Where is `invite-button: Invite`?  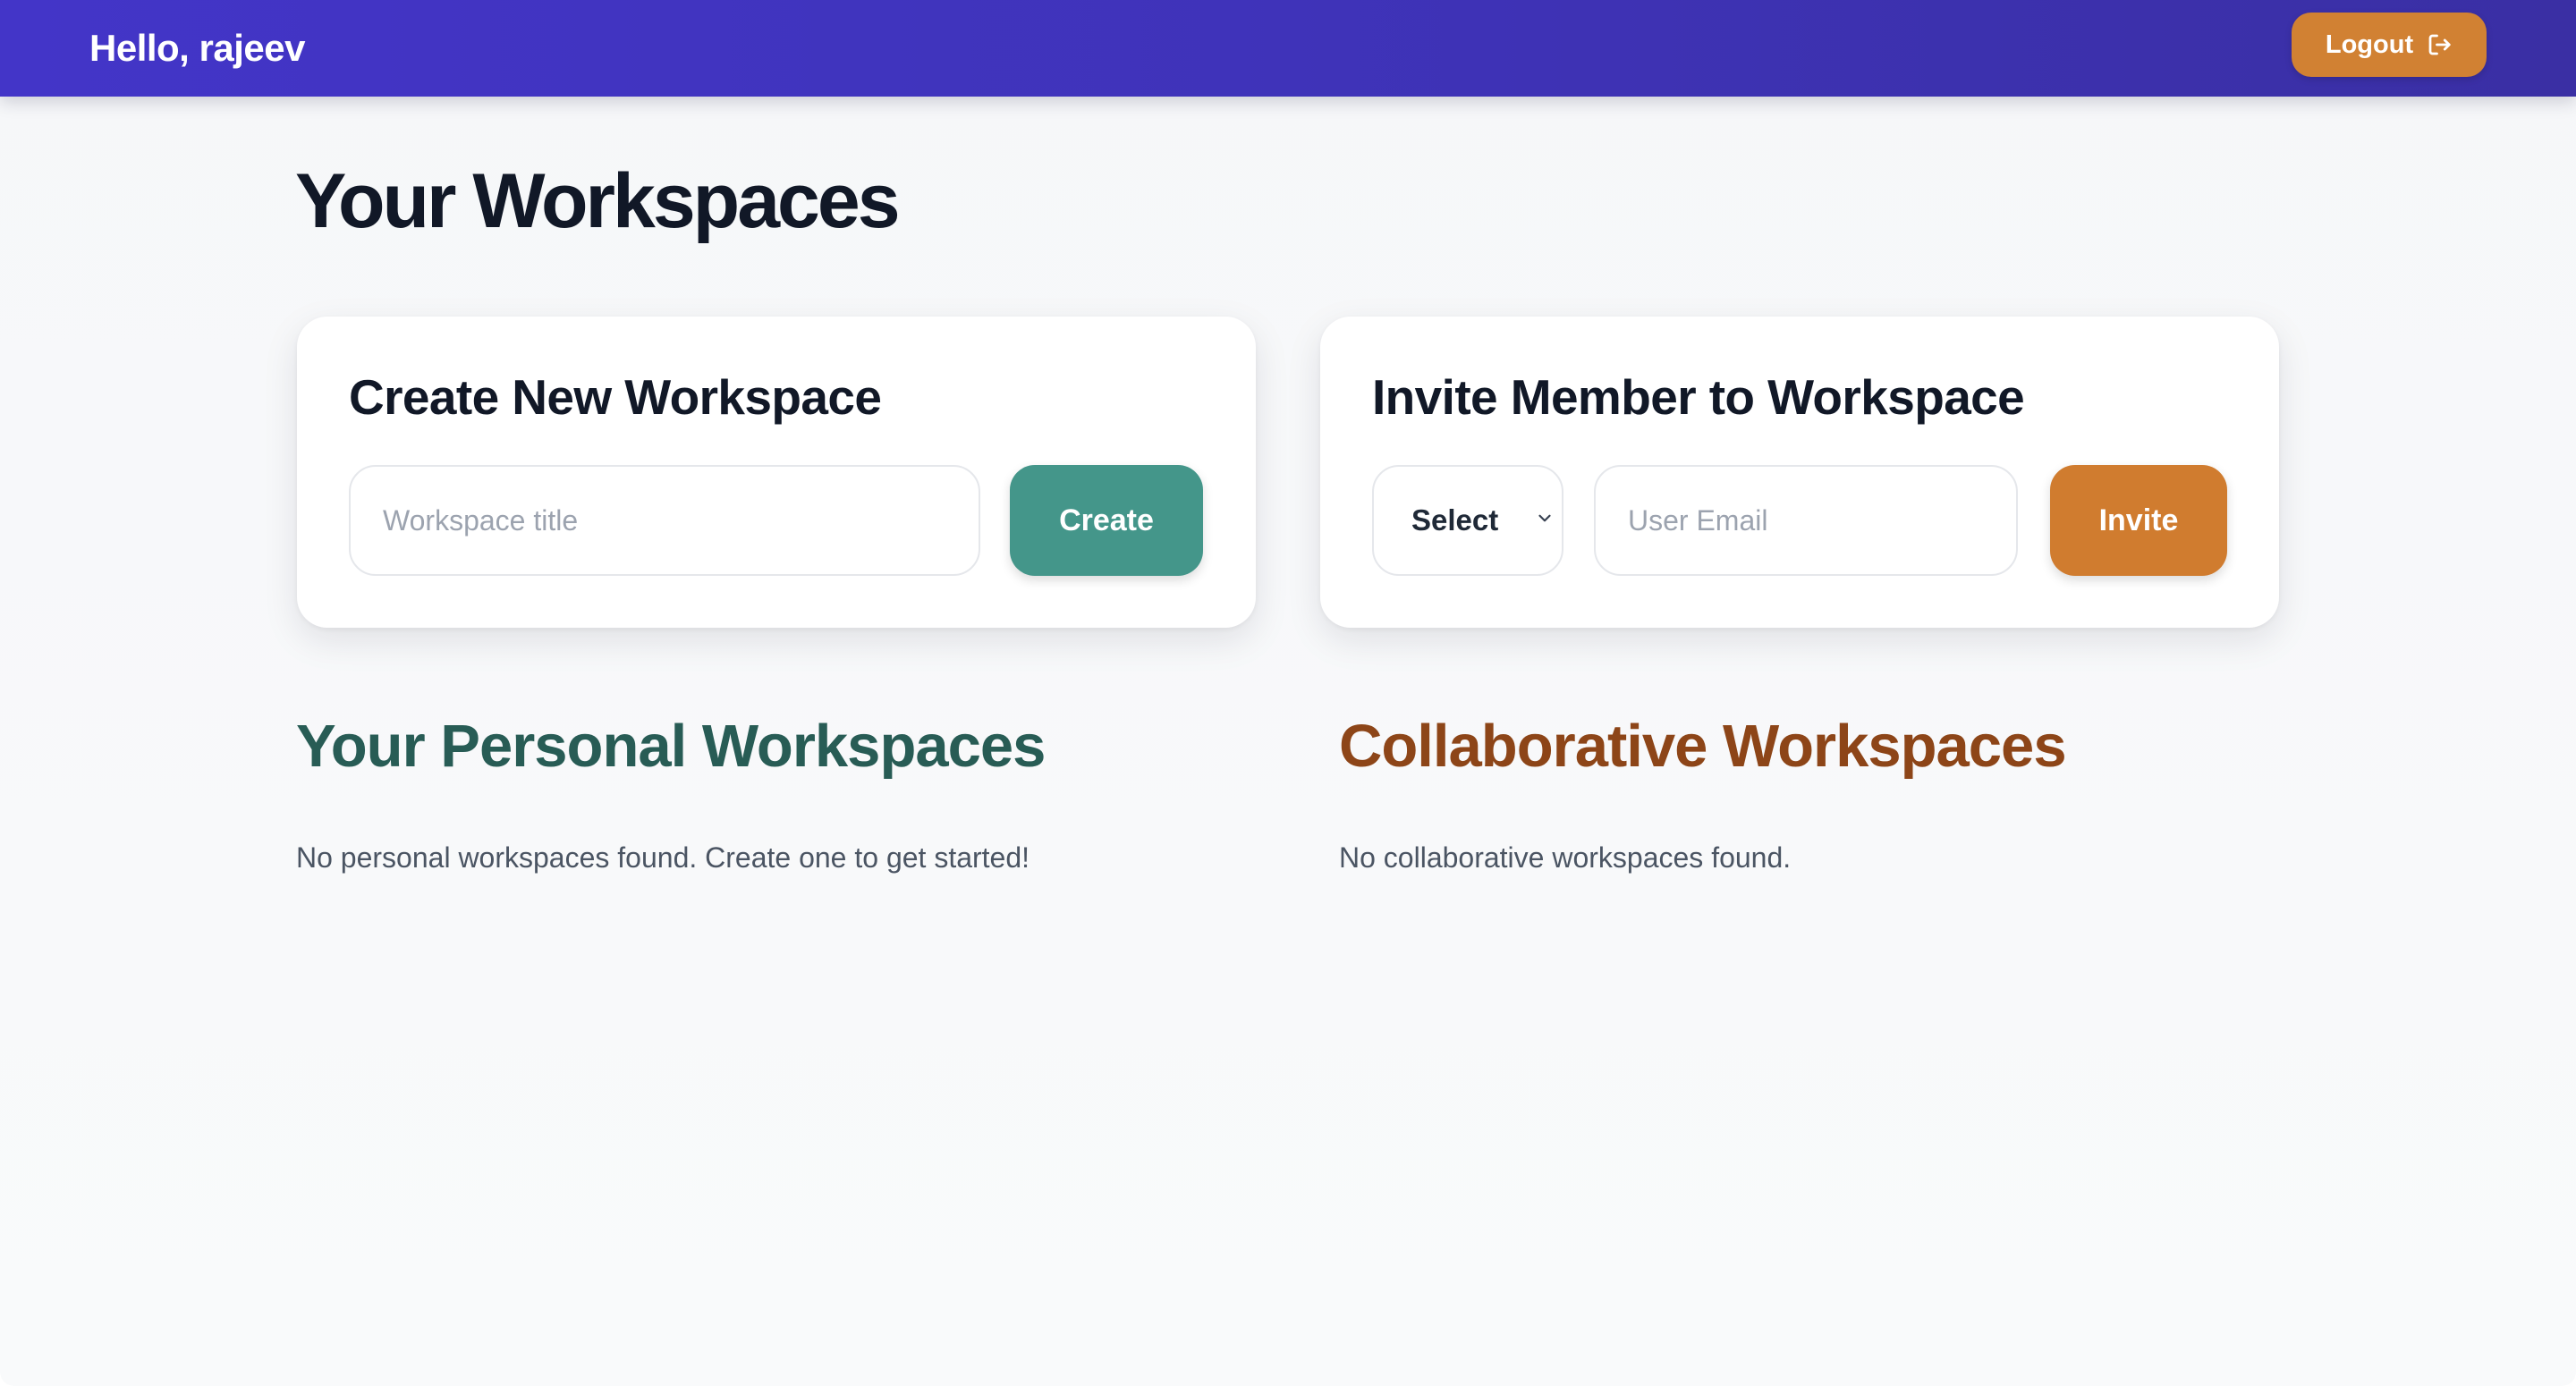
invite-button: Invite is located at coordinates (2138, 520).